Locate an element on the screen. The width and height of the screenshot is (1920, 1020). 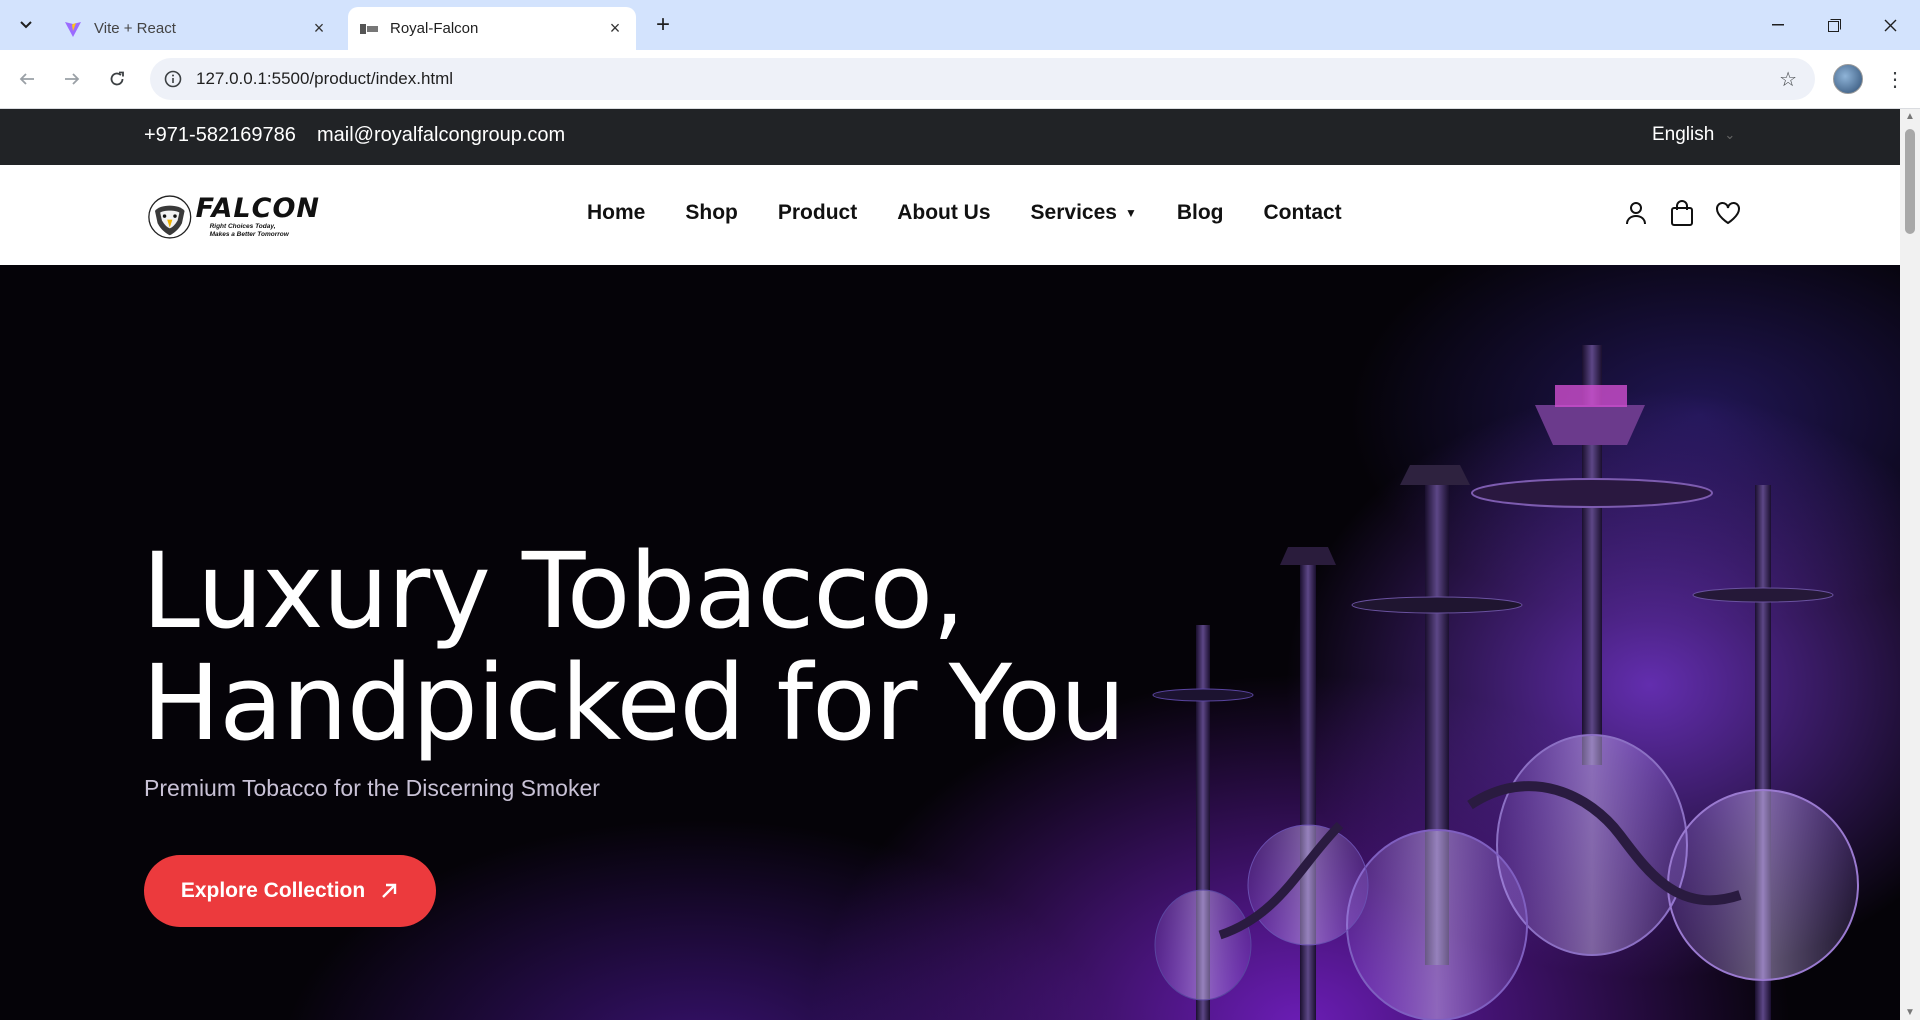
restore-icon is located at coordinates (1834, 25).